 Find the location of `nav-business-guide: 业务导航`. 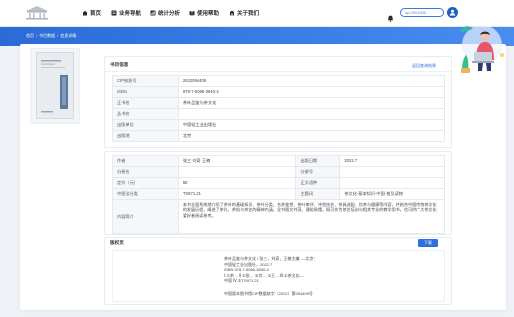

nav-business-guide: 业务导航 is located at coordinates (126, 13).